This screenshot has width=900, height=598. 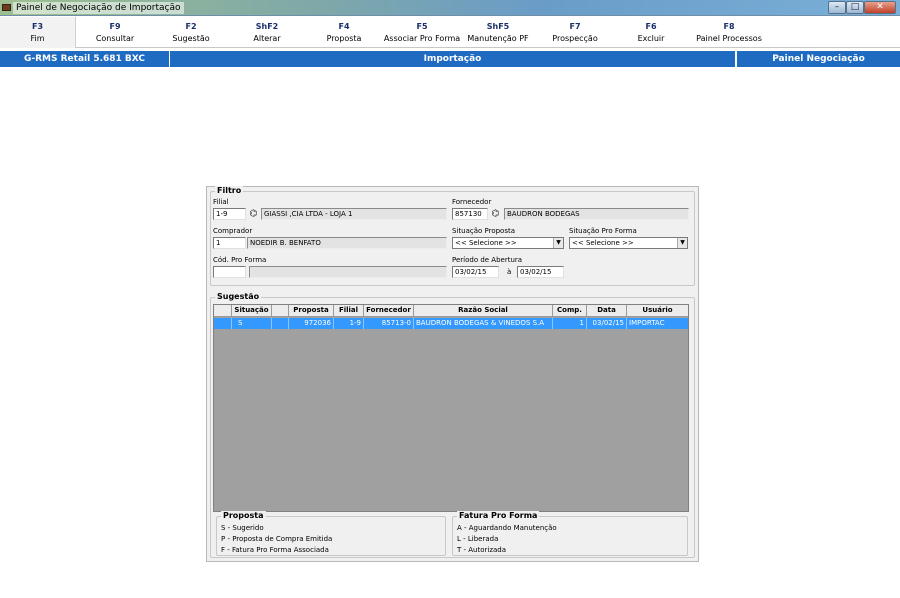 What do you see at coordinates (575, 38) in the screenshot?
I see `fkey-label: Prospecção` at bounding box center [575, 38].